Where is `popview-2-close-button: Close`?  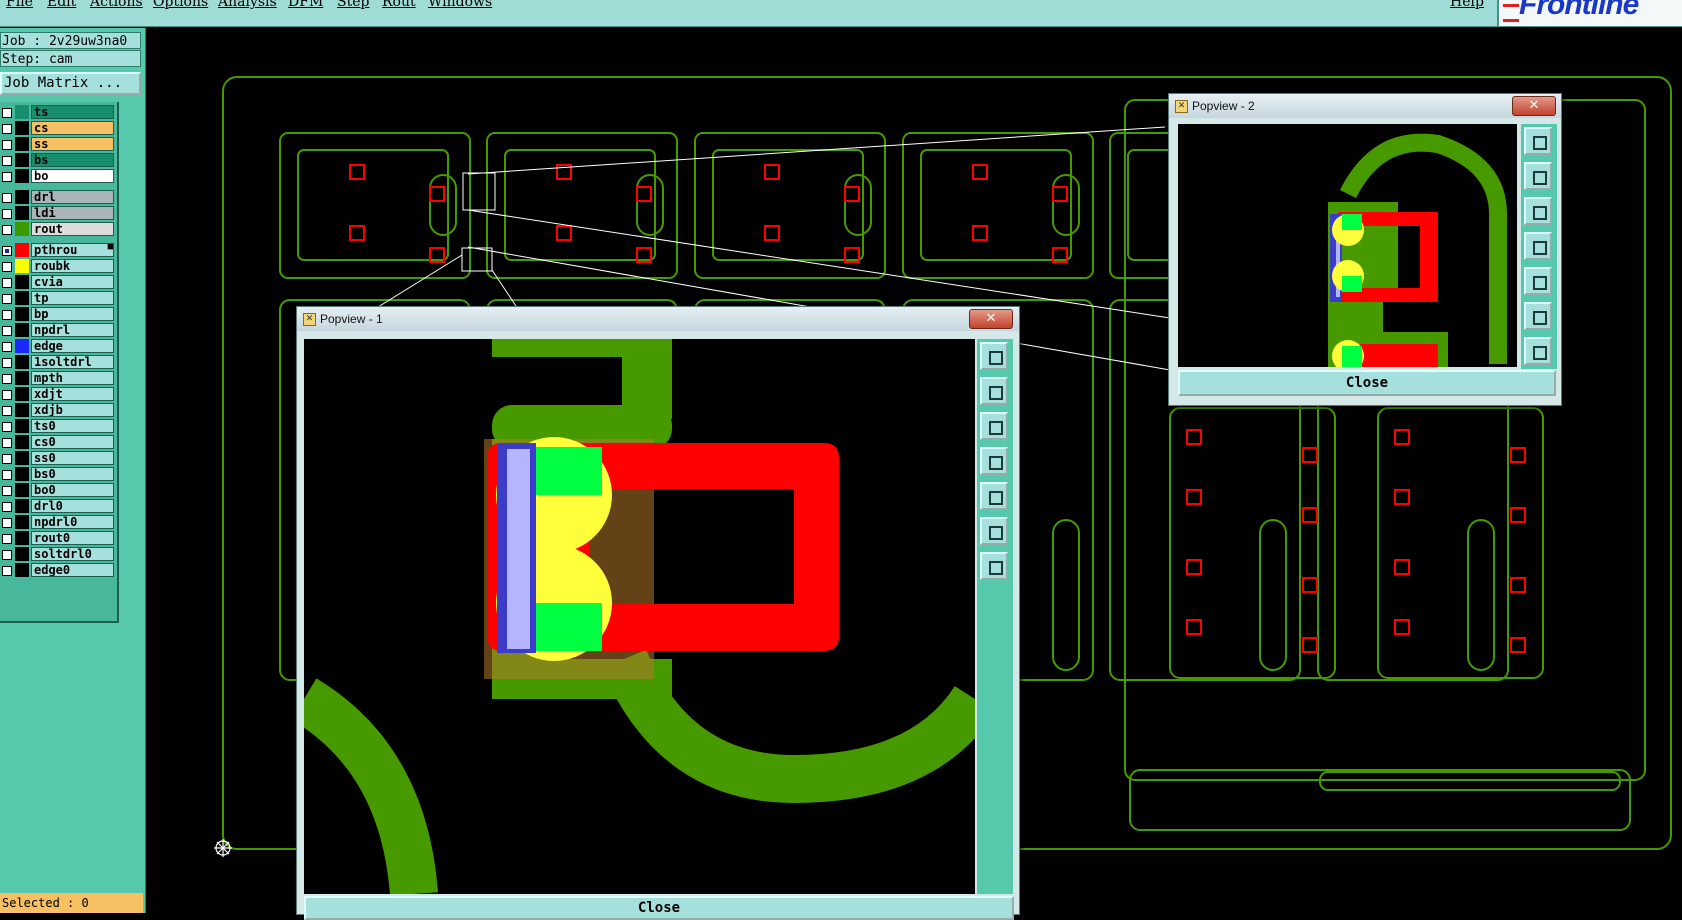 popview-2-close-button: Close is located at coordinates (1367, 383).